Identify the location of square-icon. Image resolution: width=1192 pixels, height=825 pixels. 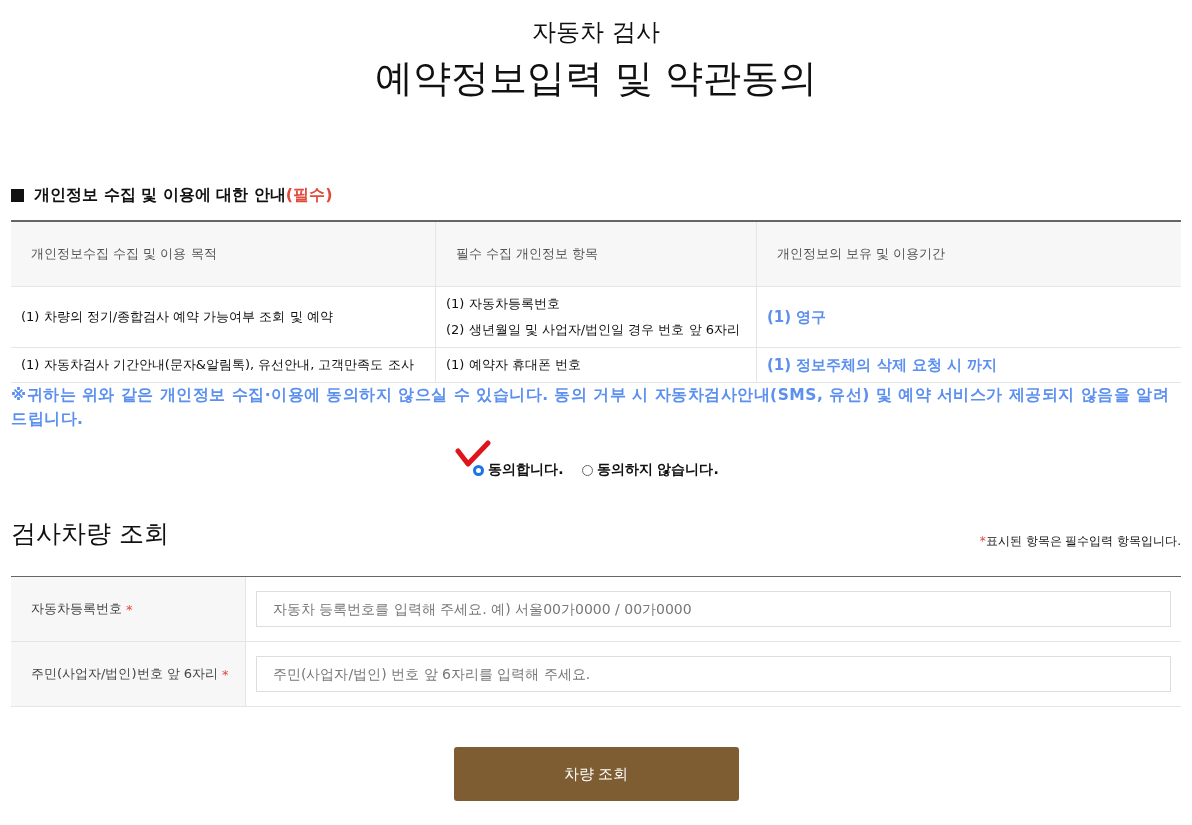
(17, 195).